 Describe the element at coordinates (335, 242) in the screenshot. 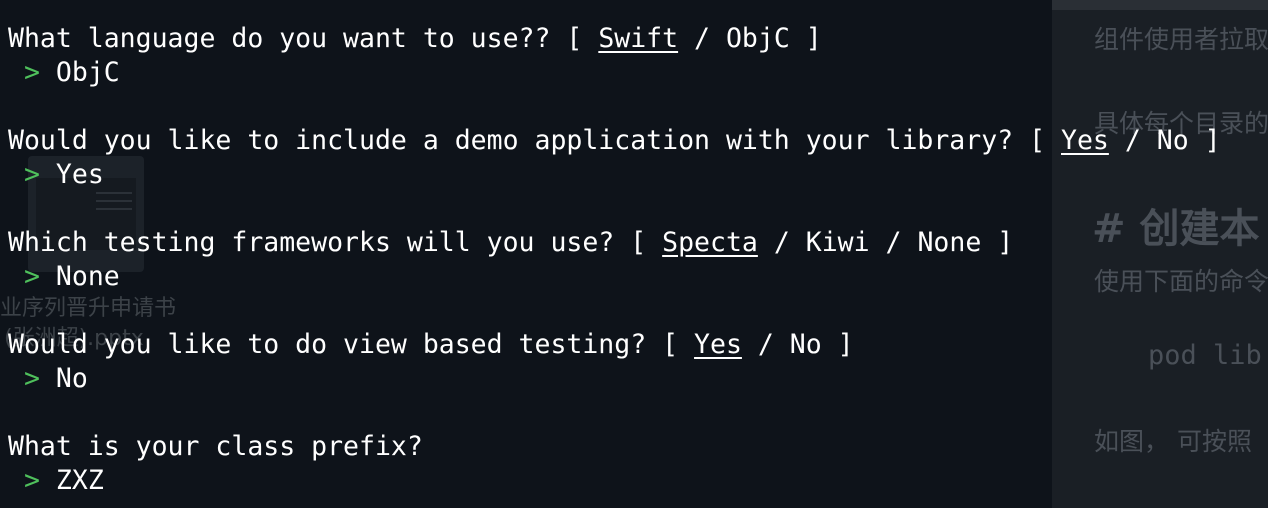

I see `question-text: Which testing frameworks will you use? [` at that location.